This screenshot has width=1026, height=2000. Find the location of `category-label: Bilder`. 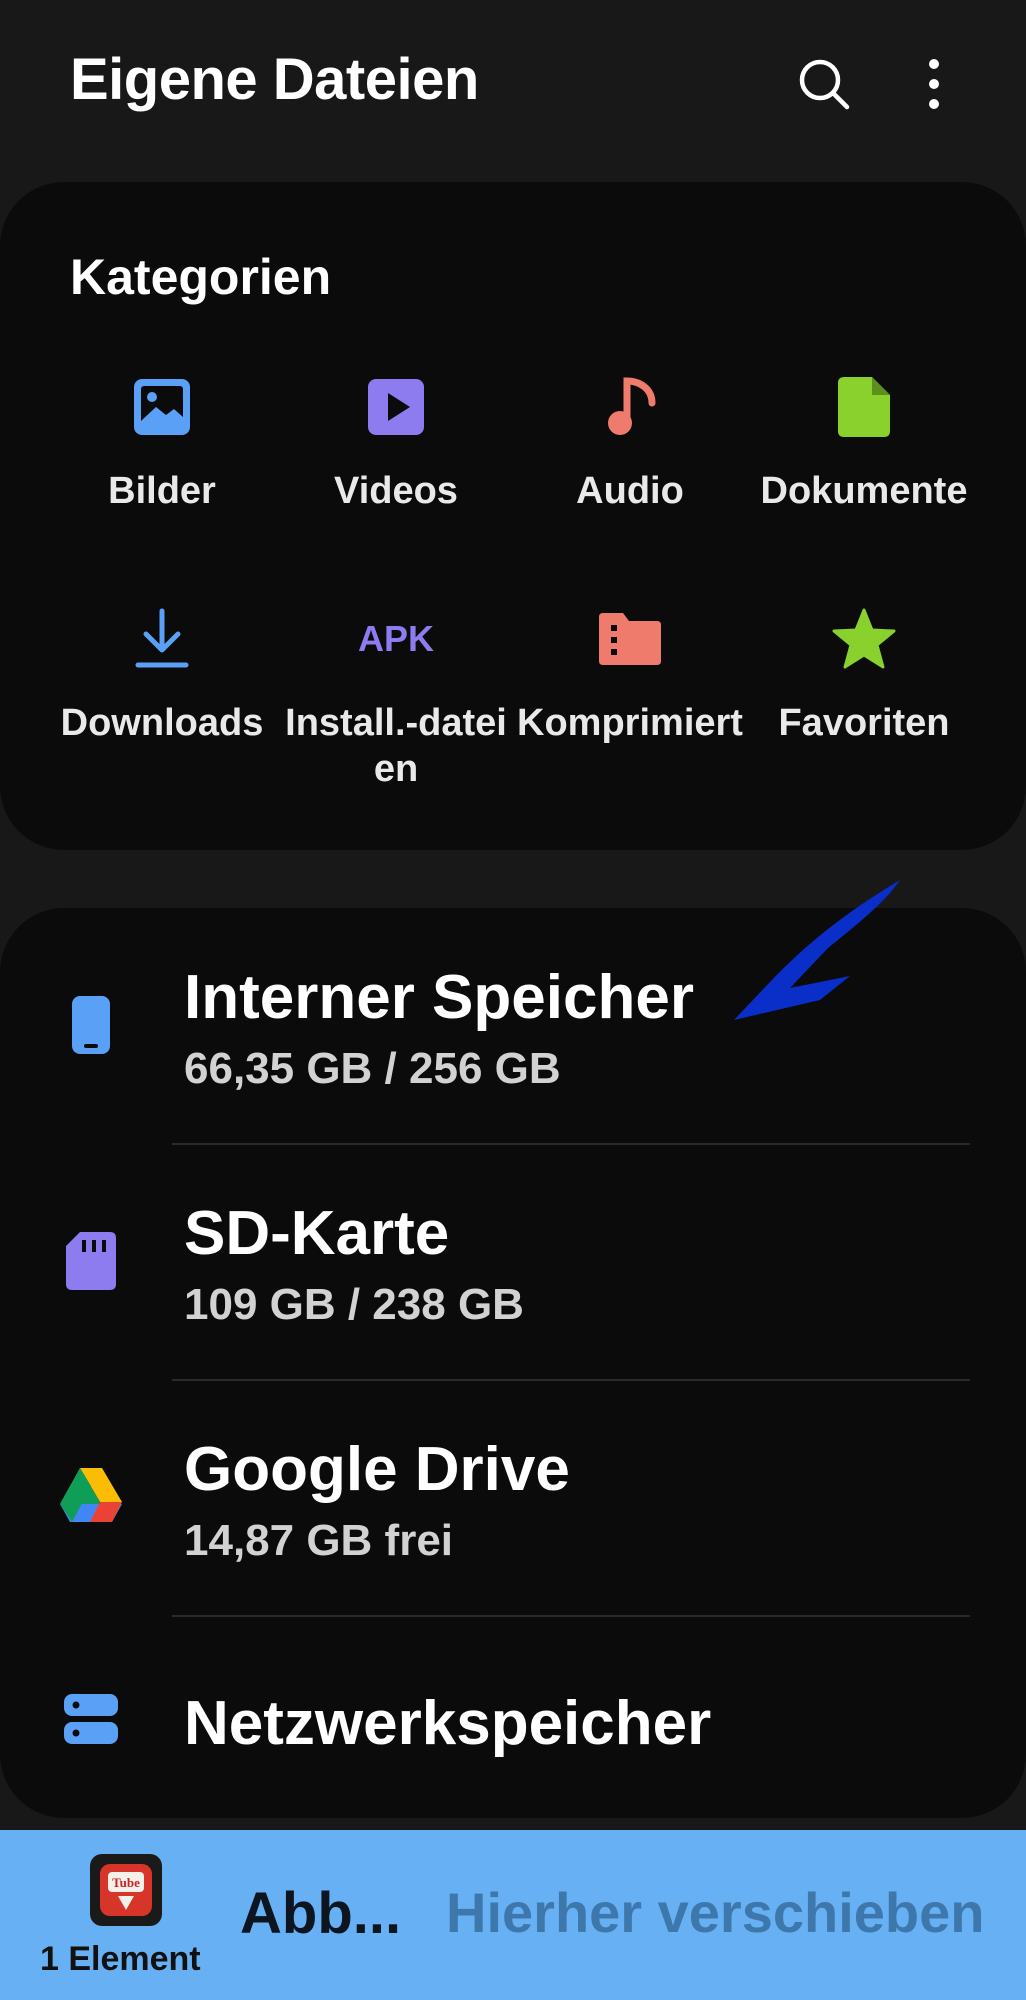

category-label: Bilder is located at coordinates (162, 491).